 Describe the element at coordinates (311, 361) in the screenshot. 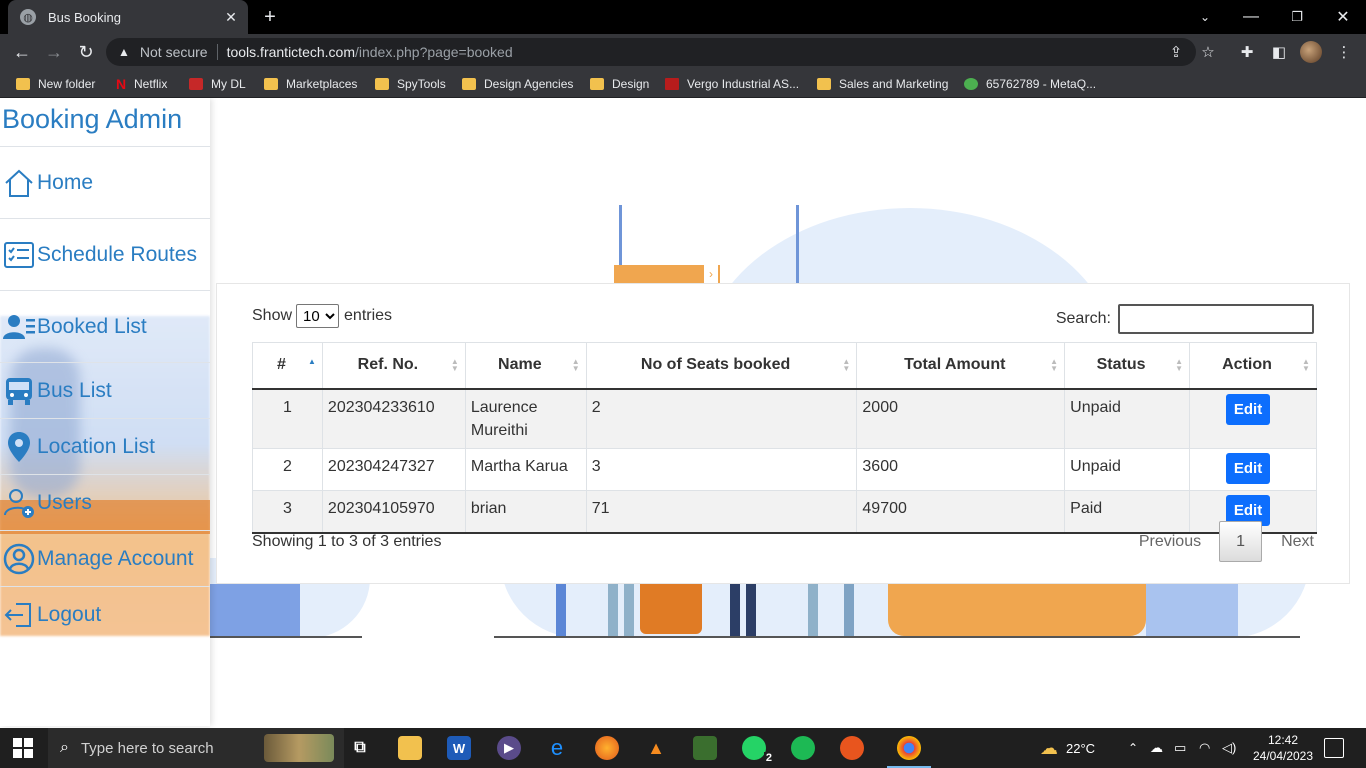

I see `sort-asc-icon: ▲` at that location.